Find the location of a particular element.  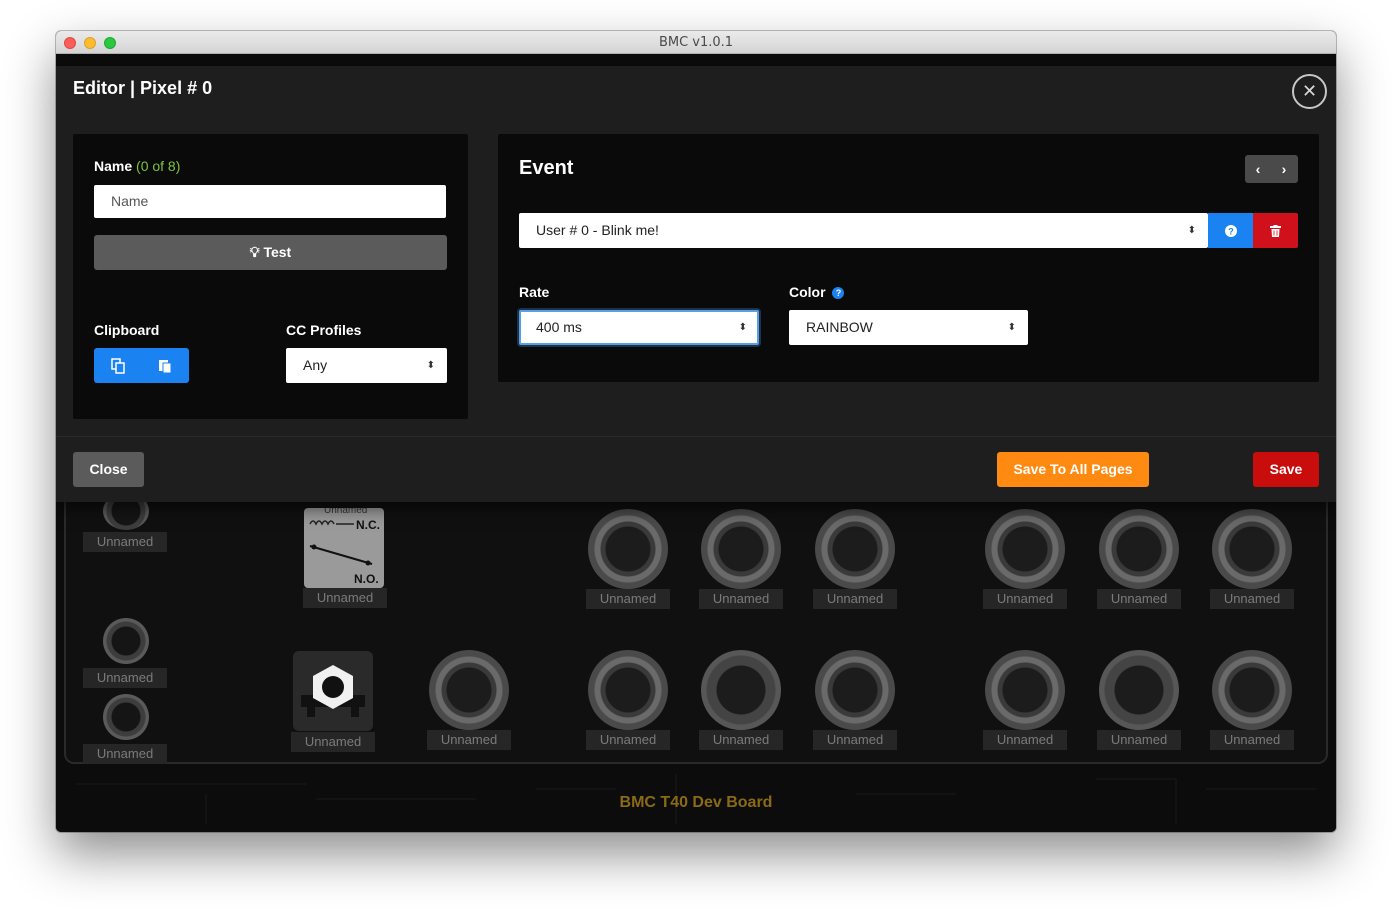

question-circle-icon: ? is located at coordinates (1230, 230).